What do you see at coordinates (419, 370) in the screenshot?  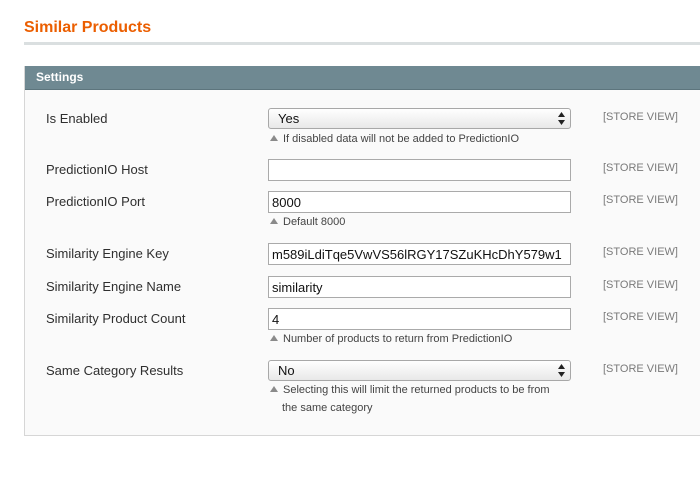 I see `same-category-results-select: No` at bounding box center [419, 370].